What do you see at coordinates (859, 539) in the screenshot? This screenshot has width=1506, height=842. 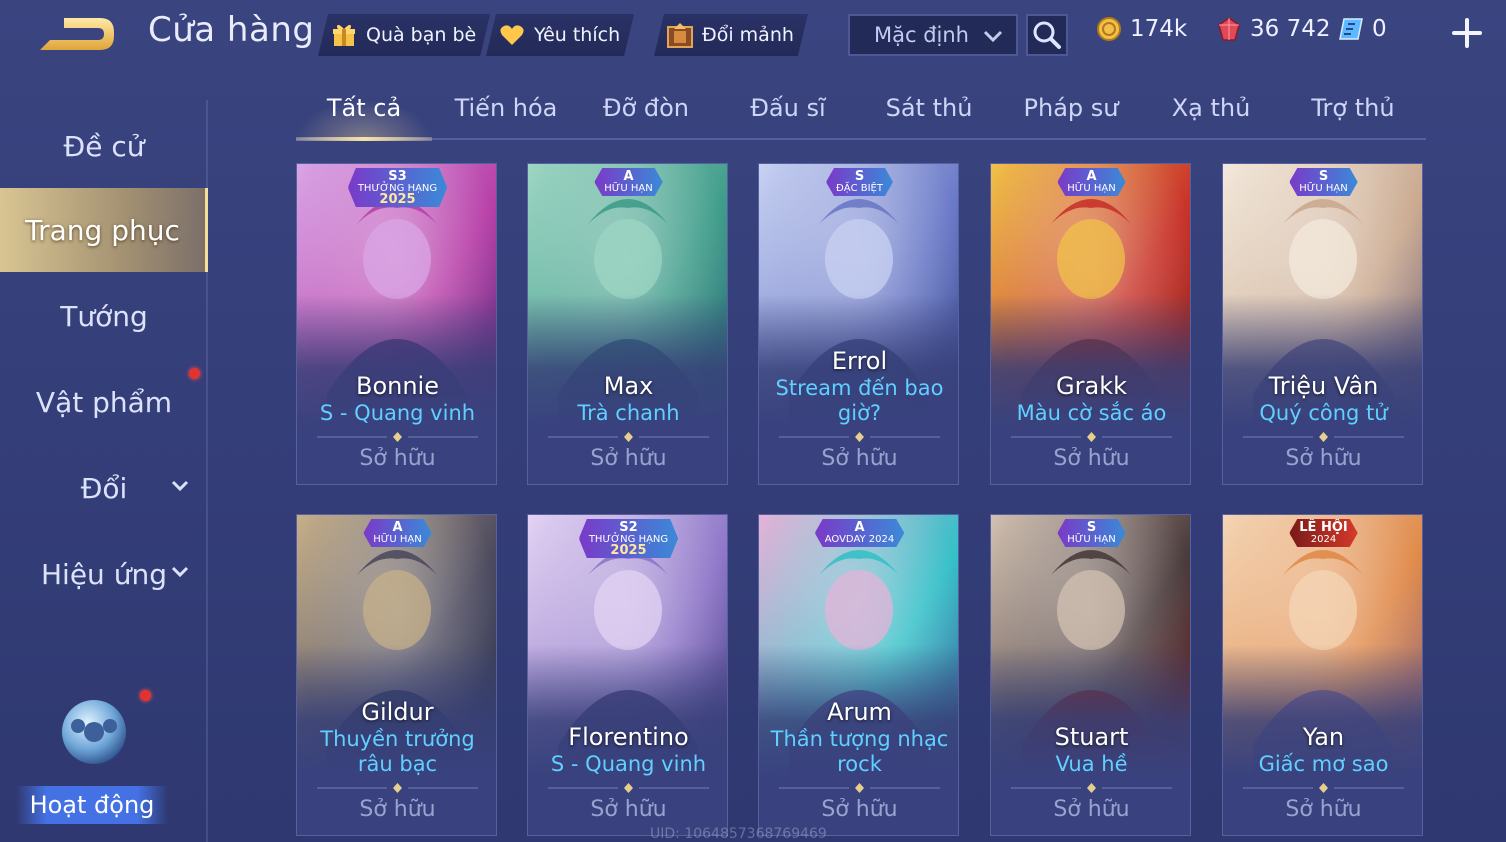 I see `badge-text: AOVDAY 2024` at bounding box center [859, 539].